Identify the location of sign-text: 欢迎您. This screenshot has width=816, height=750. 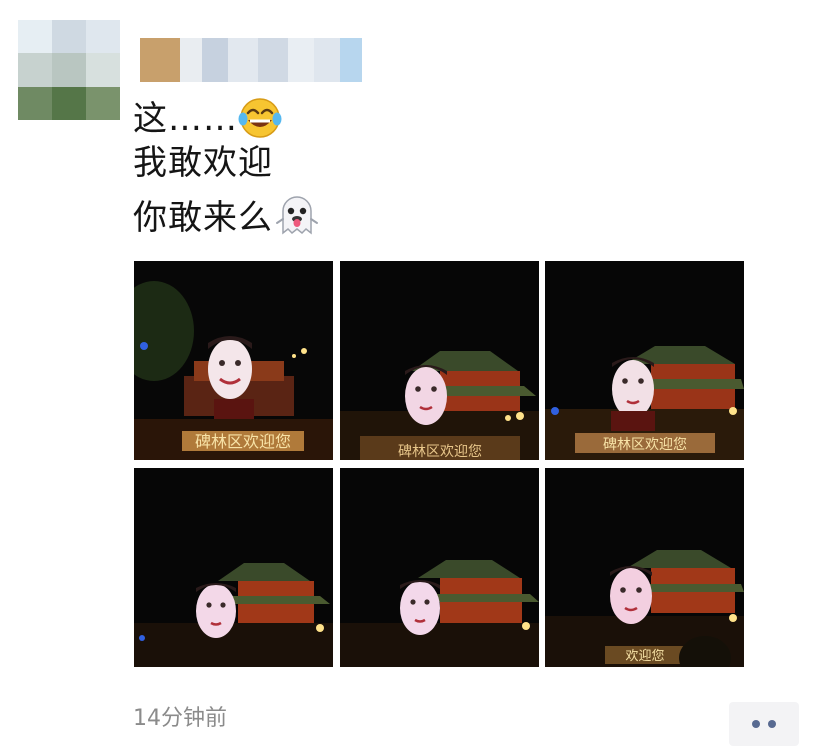
(644, 656).